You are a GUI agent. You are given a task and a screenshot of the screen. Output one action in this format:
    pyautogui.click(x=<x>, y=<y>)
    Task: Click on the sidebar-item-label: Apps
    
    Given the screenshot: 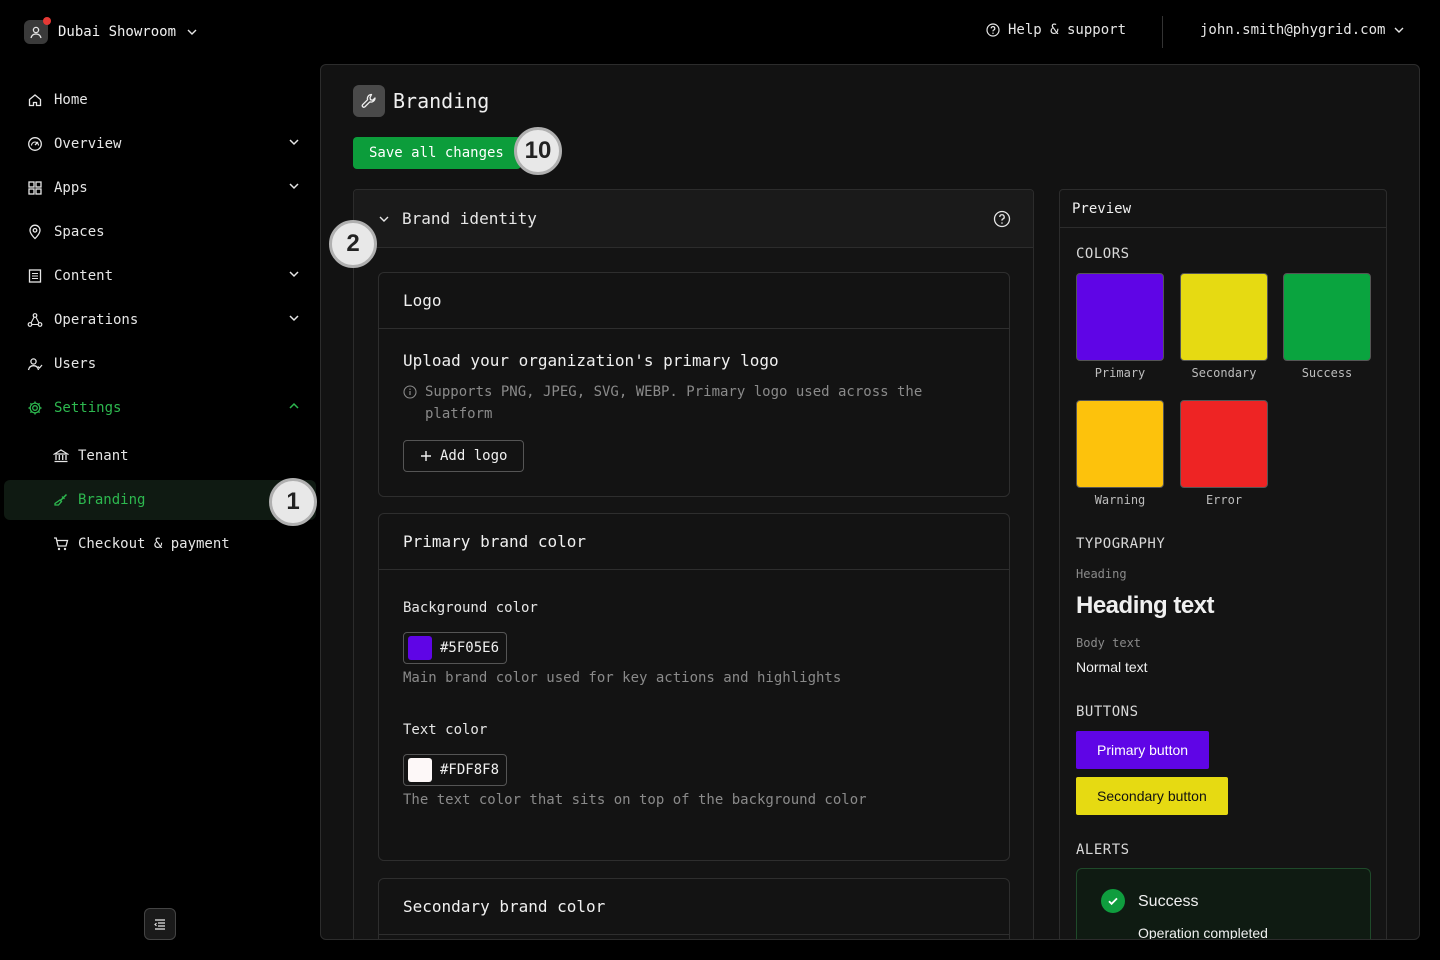 What is the action you would take?
    pyautogui.click(x=71, y=188)
    